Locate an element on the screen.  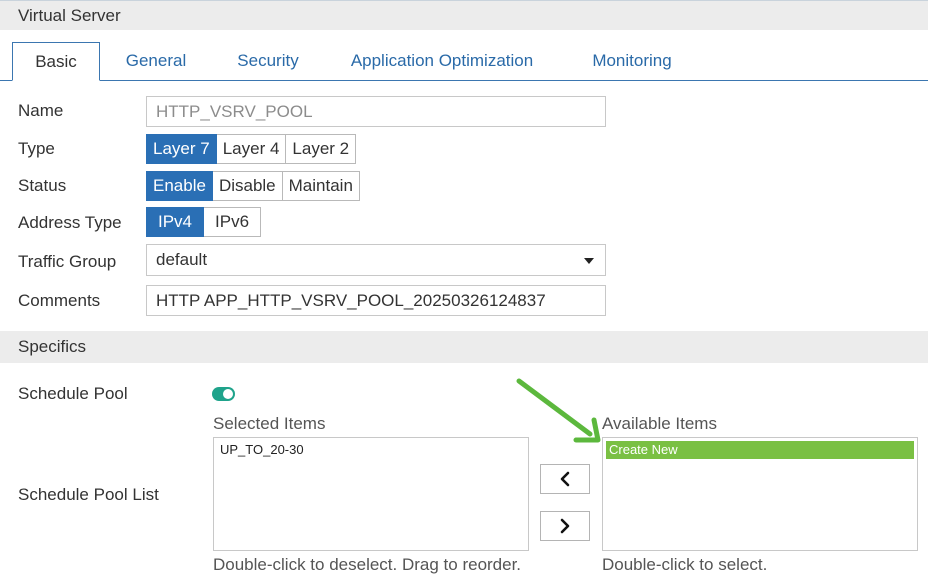
status-label: Status is located at coordinates (42, 185).